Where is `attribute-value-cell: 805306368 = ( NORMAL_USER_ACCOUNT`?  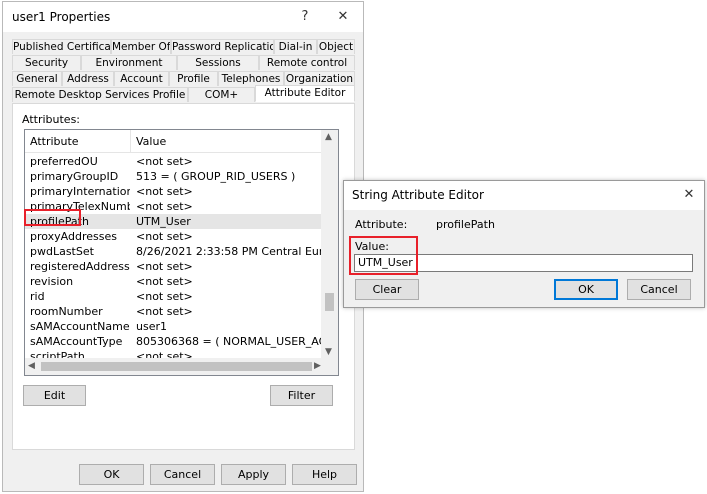
attribute-value-cell: 805306368 = ( NORMAL_USER_ACCOUNT is located at coordinates (229, 341).